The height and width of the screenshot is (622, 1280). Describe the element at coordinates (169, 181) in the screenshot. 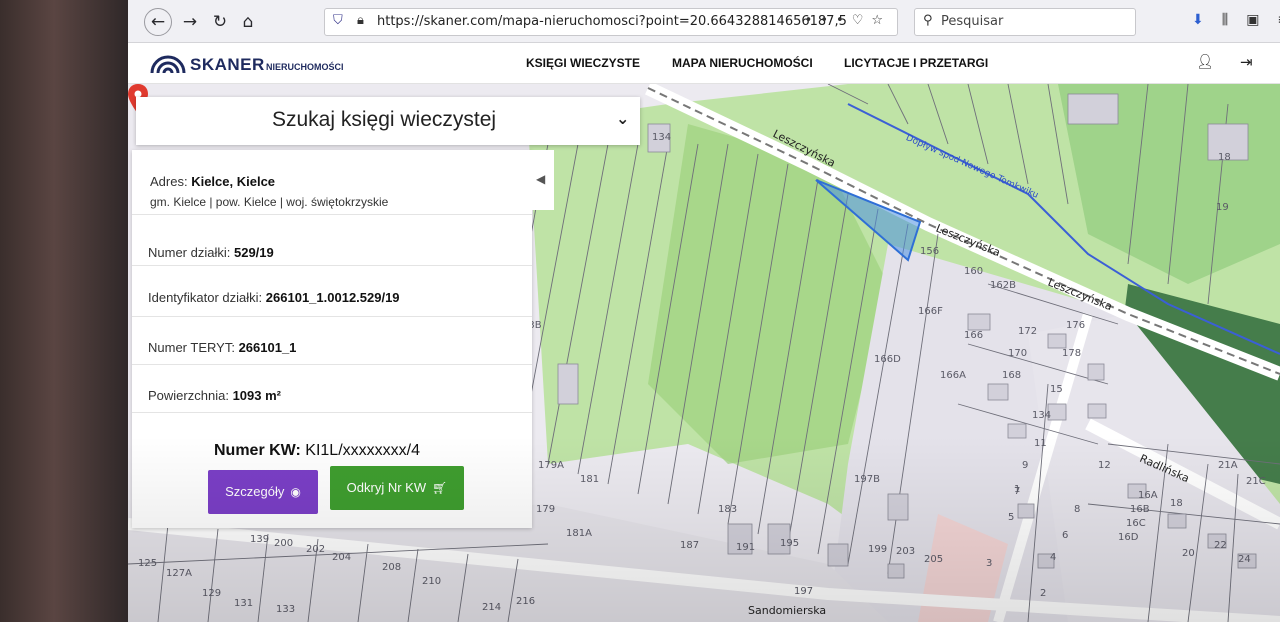

I see `address-label: Adres:` at that location.